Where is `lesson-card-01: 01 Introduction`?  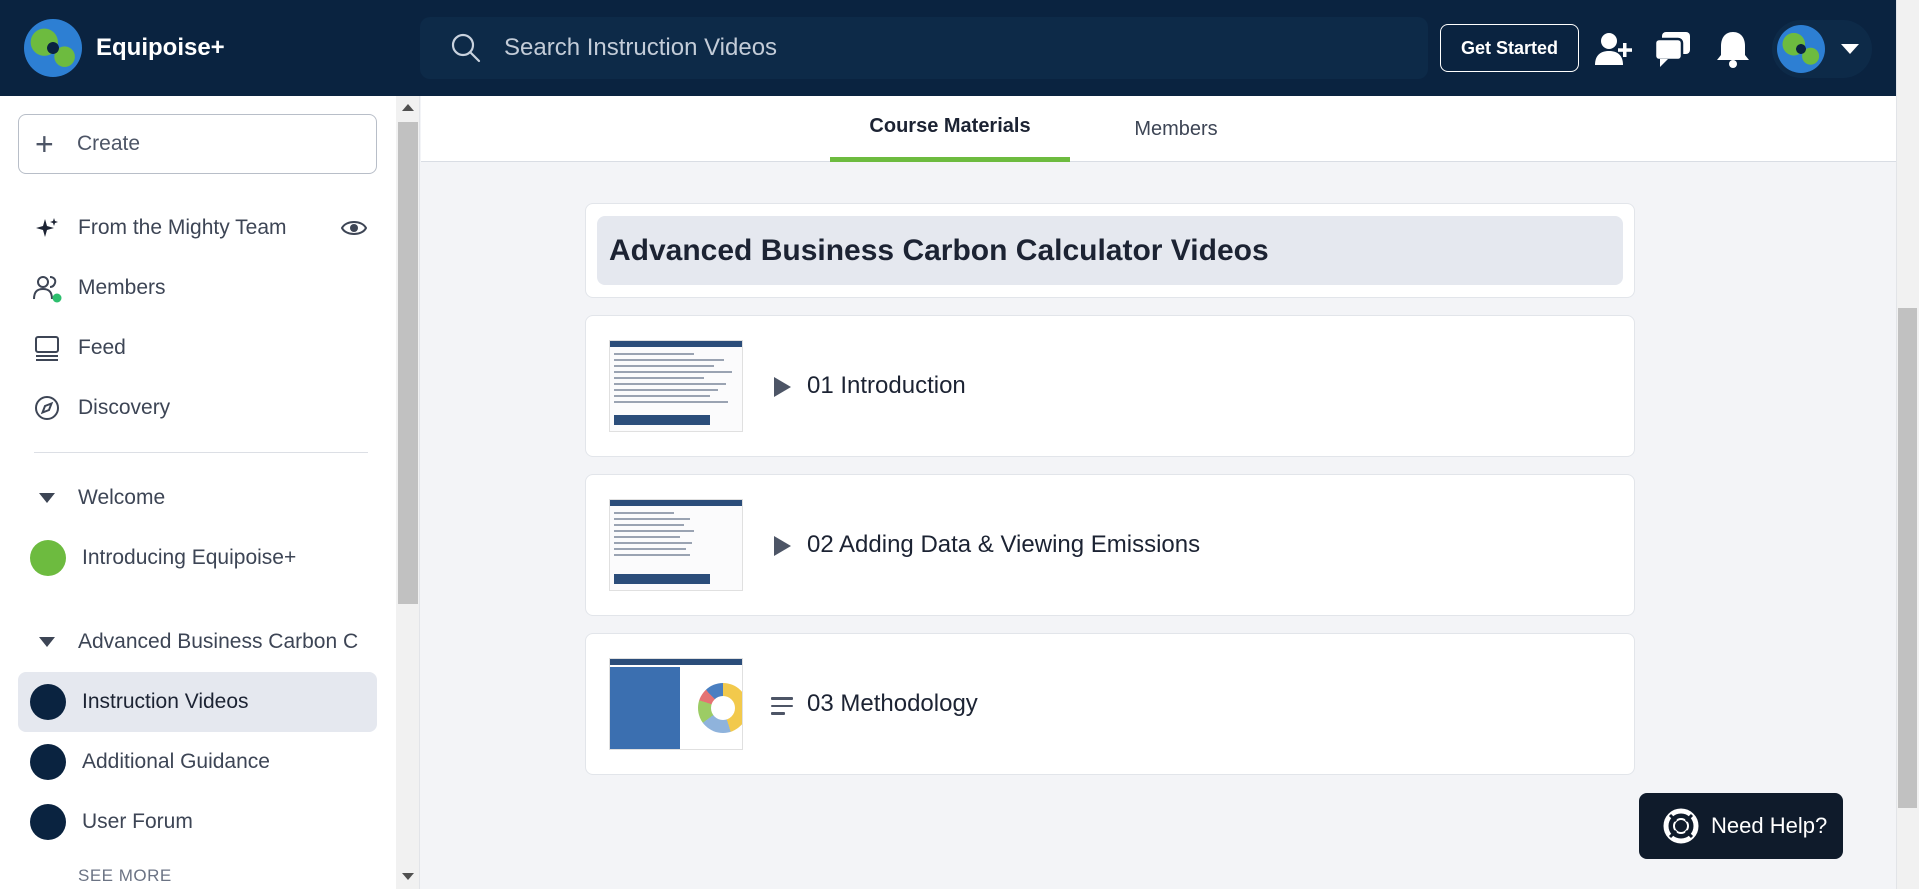 lesson-card-01: 01 Introduction is located at coordinates (1110, 386).